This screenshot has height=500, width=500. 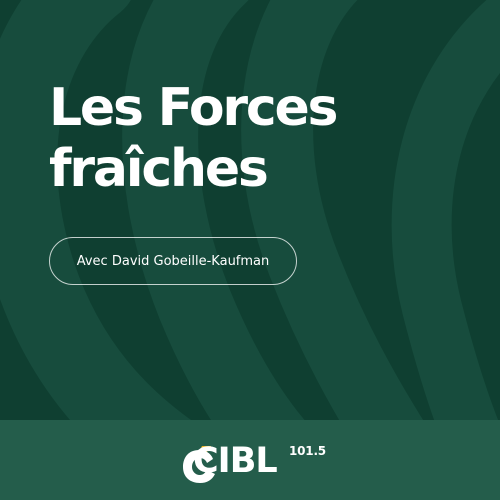 What do you see at coordinates (173, 261) in the screenshot?
I see `host-pill: Avec David Gobeille-Kaufman` at bounding box center [173, 261].